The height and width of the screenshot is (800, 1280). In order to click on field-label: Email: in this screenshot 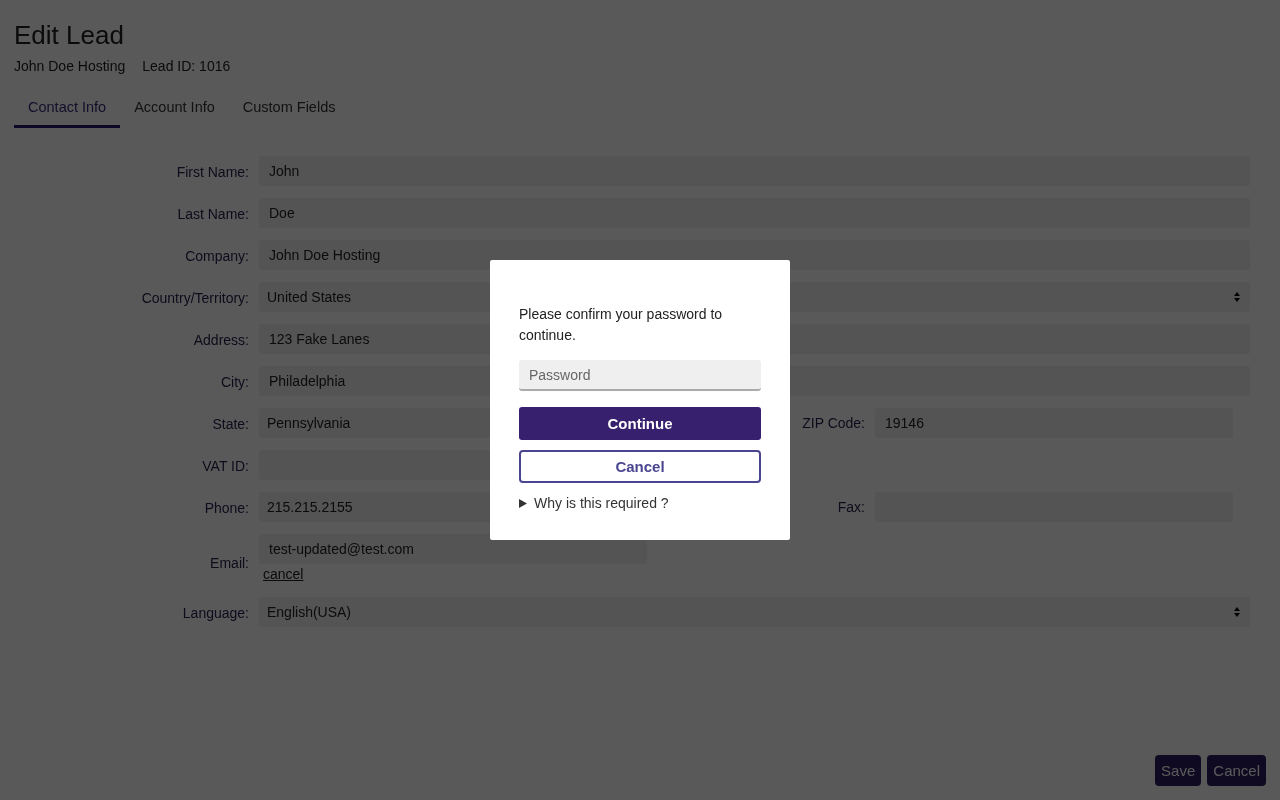, I will do `click(229, 563)`.